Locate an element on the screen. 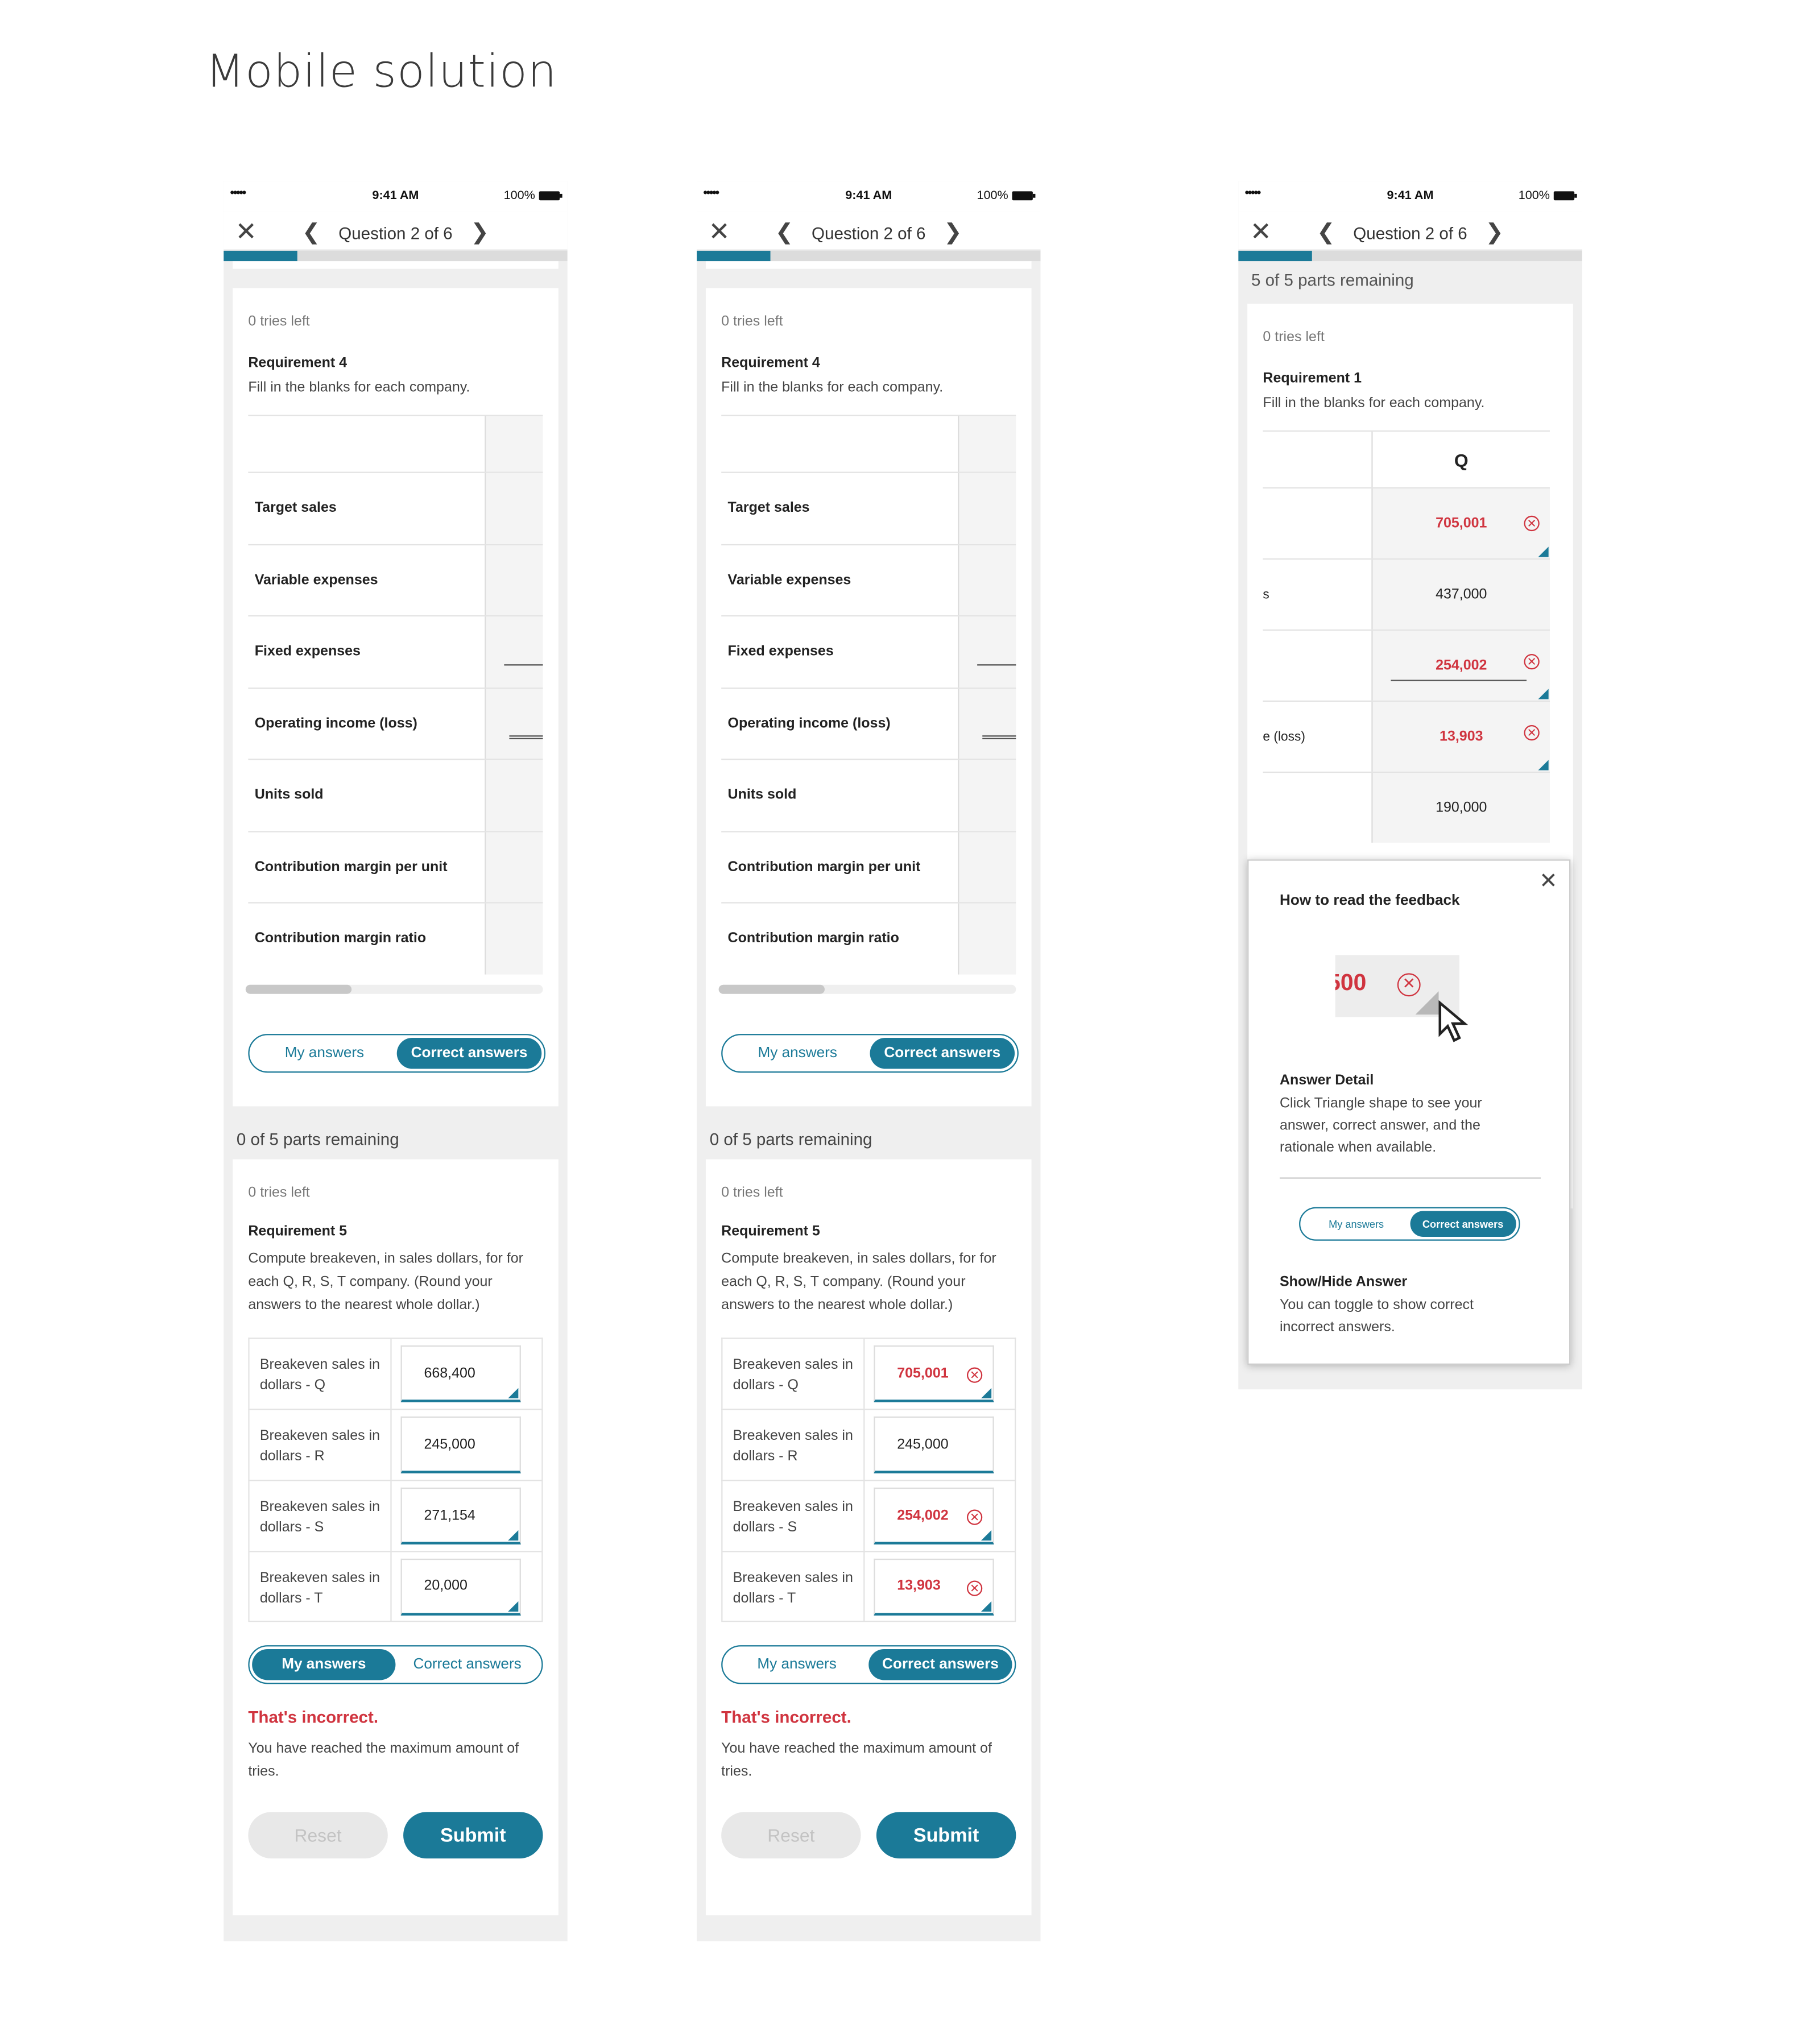 The height and width of the screenshot is (2029, 1820). table-row: Breakeven sales in dollars - S 254,002 ✕ is located at coordinates (868, 1515).